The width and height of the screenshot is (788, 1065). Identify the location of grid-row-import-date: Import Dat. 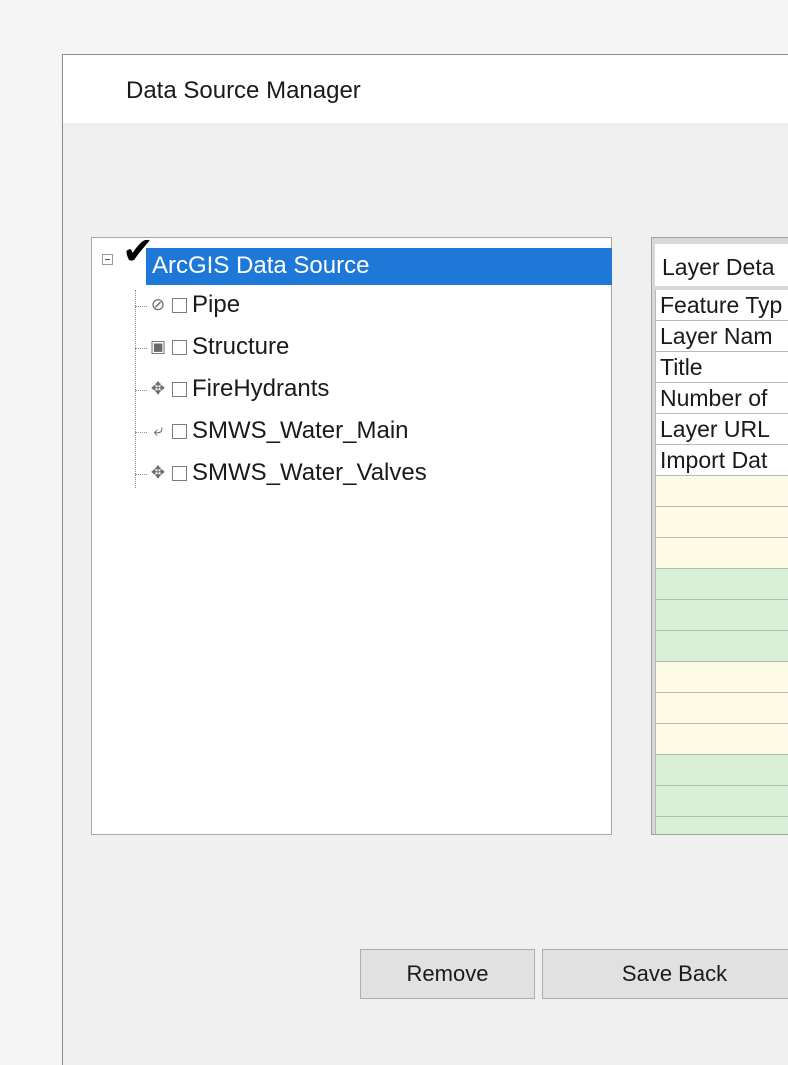
(721, 460).